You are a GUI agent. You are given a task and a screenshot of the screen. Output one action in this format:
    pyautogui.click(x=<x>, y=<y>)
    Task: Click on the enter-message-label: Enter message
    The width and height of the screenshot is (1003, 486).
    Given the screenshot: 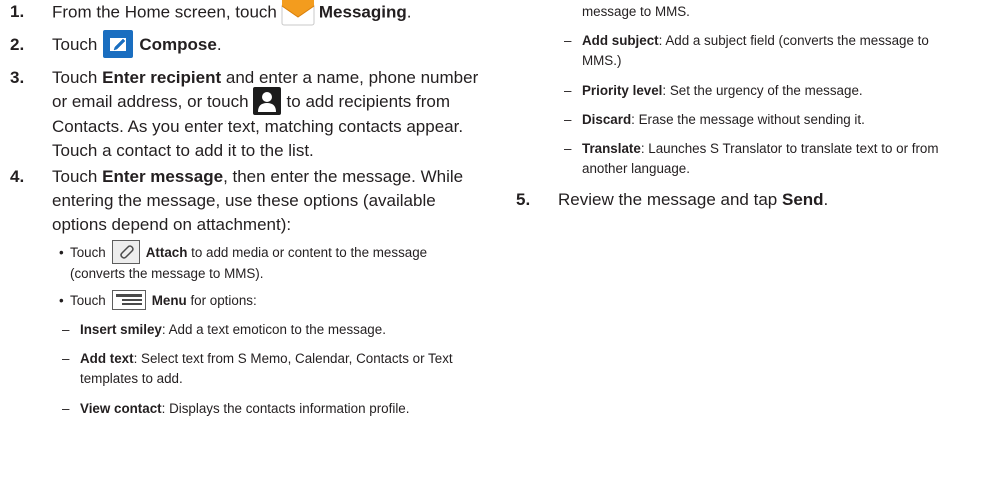 What is the action you would take?
    pyautogui.click(x=163, y=176)
    